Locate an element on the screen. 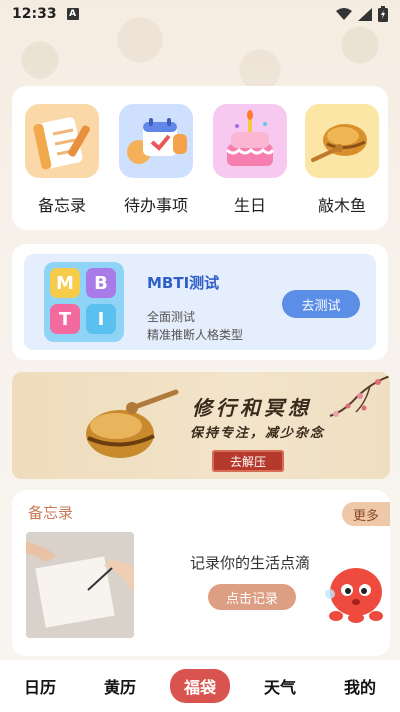 The height and width of the screenshot is (712, 400). tool-memo: 备忘录 is located at coordinates (62, 160).